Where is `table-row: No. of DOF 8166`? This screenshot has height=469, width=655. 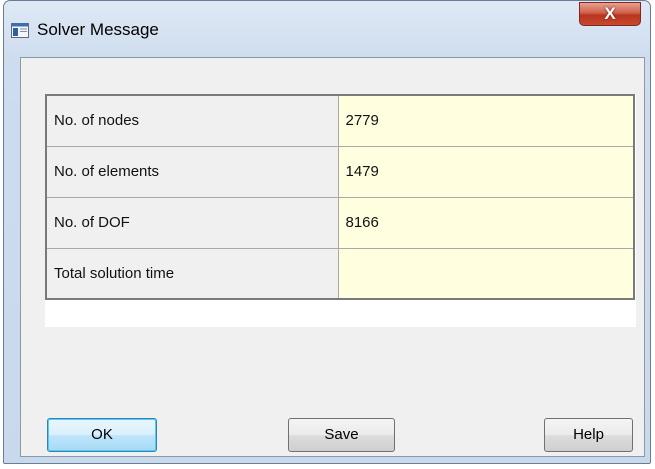 table-row: No. of DOF 8166 is located at coordinates (340, 222).